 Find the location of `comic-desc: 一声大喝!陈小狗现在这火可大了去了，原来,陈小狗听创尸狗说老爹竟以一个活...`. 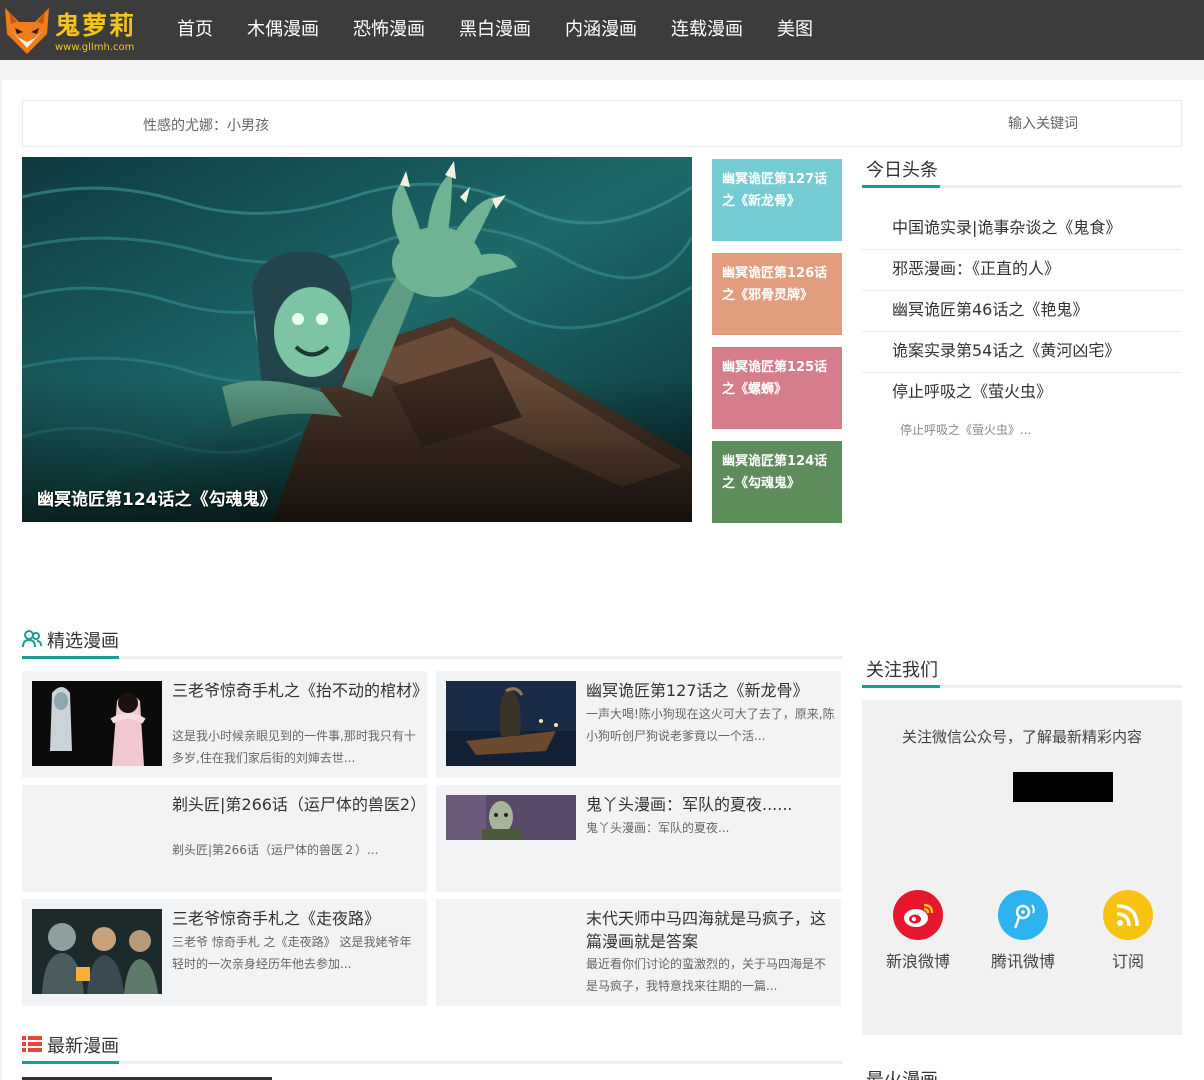

comic-desc: 一声大喝!陈小狗现在这火可大了去了，原来,陈小狗听创尸狗说老爹竟以一个活... is located at coordinates (710, 725).